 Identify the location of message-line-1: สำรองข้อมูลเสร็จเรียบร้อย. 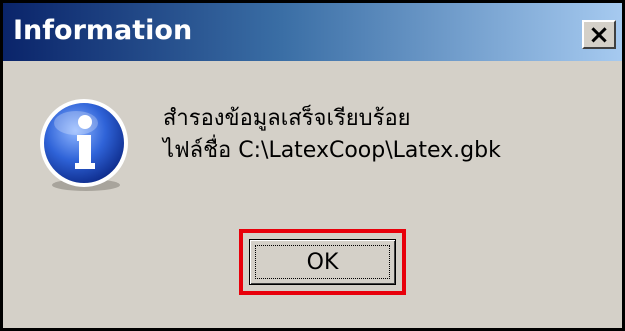
(287, 118).